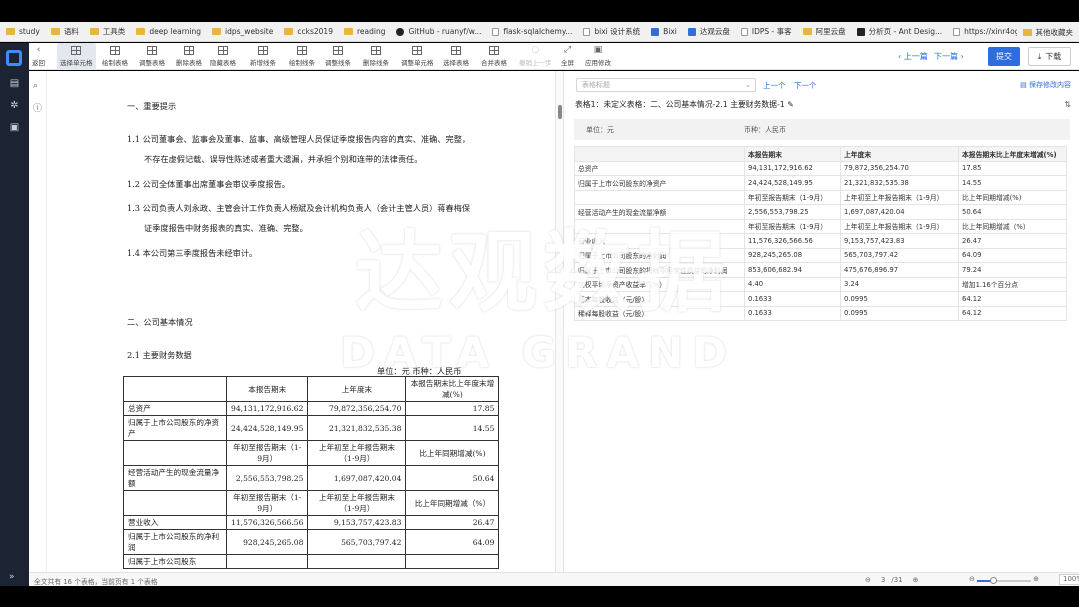 The width and height of the screenshot is (1079, 607). What do you see at coordinates (994, 580) in the screenshot?
I see `zoom-knob` at bounding box center [994, 580].